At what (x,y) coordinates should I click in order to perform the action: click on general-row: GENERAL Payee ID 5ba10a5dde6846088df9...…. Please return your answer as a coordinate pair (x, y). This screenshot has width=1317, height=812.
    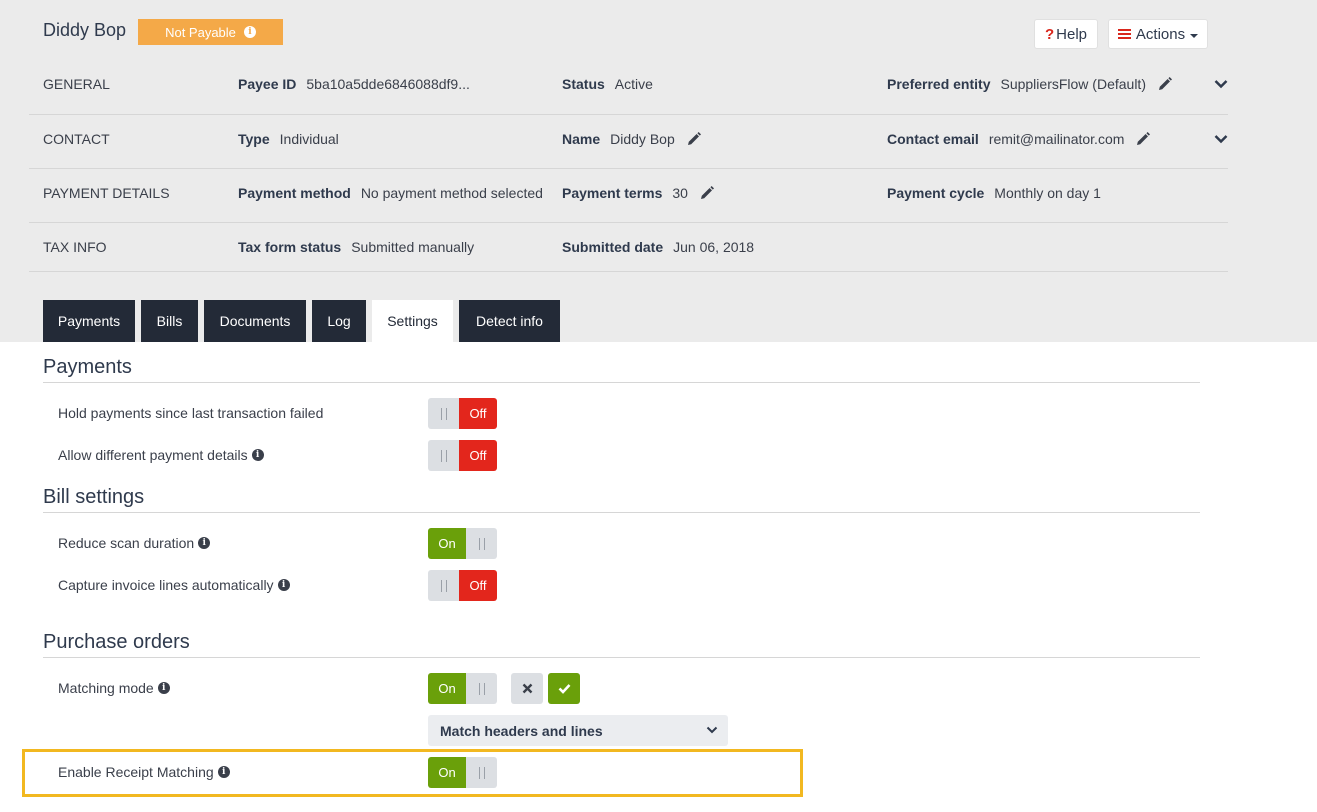
    Looking at the image, I should click on (628, 87).